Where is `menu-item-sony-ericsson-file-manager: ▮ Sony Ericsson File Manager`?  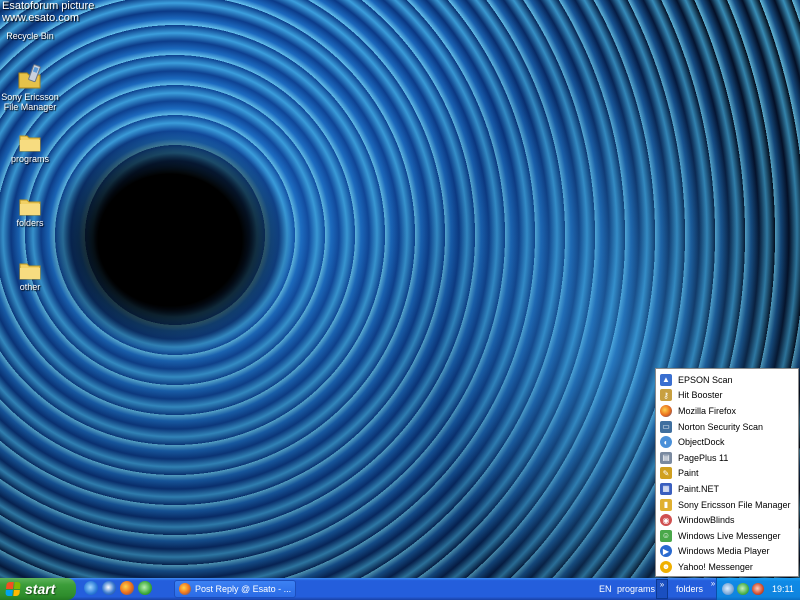 menu-item-sony-ericsson-file-manager: ▮ Sony Ericsson File Manager is located at coordinates (727, 505).